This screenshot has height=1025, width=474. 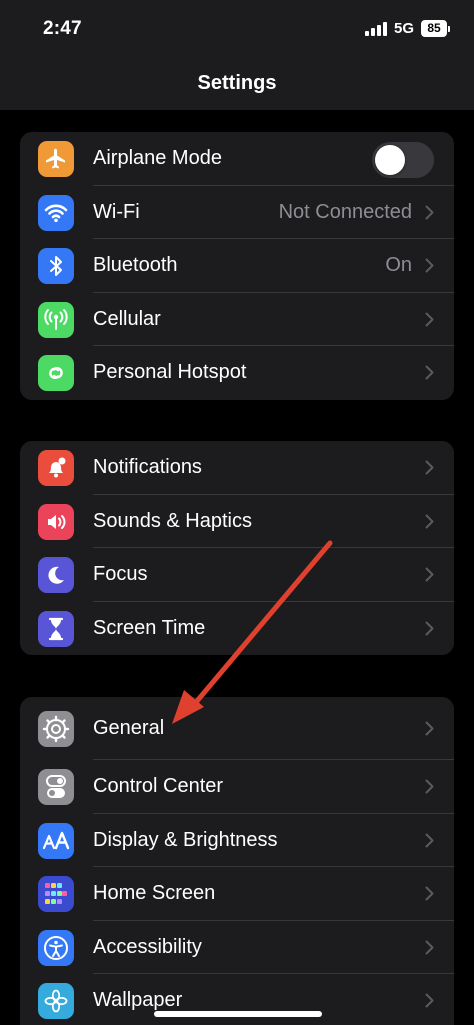 I want to click on page-title: Settings, so click(x=237, y=83).